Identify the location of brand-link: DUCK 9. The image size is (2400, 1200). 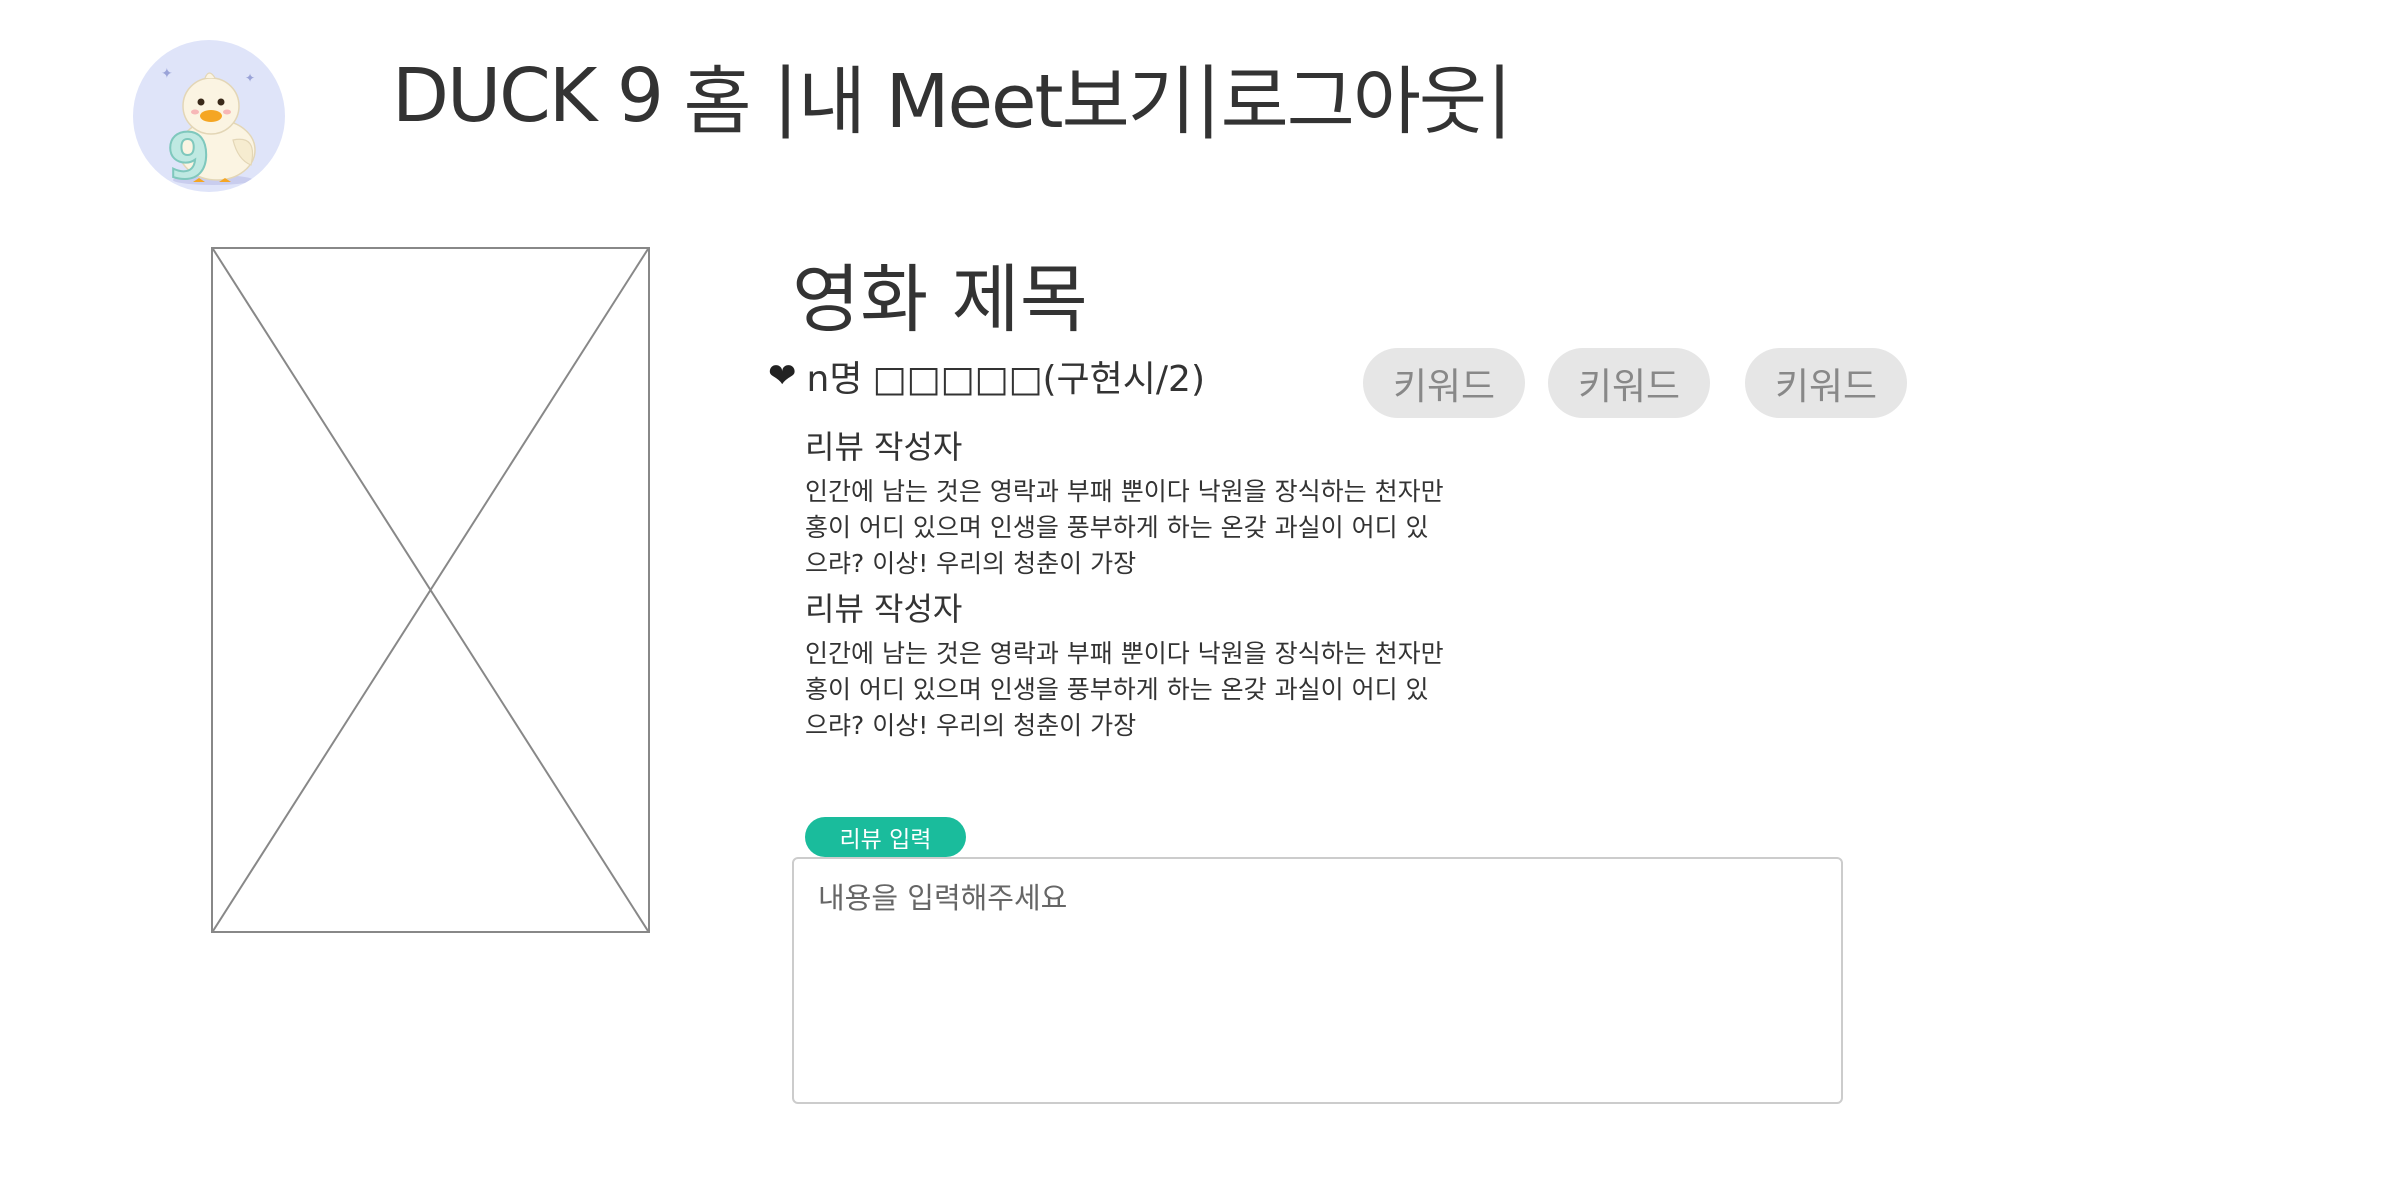
(528, 96).